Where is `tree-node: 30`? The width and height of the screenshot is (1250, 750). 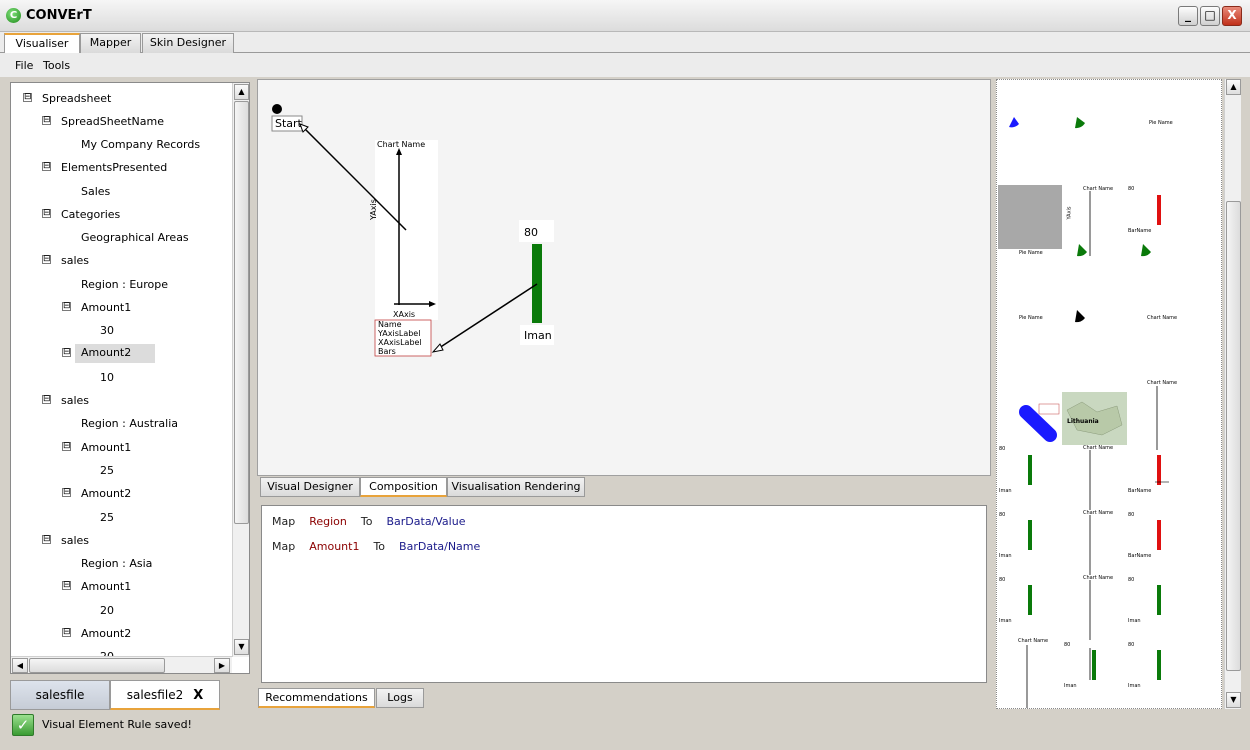
tree-node: 30 is located at coordinates (156, 331).